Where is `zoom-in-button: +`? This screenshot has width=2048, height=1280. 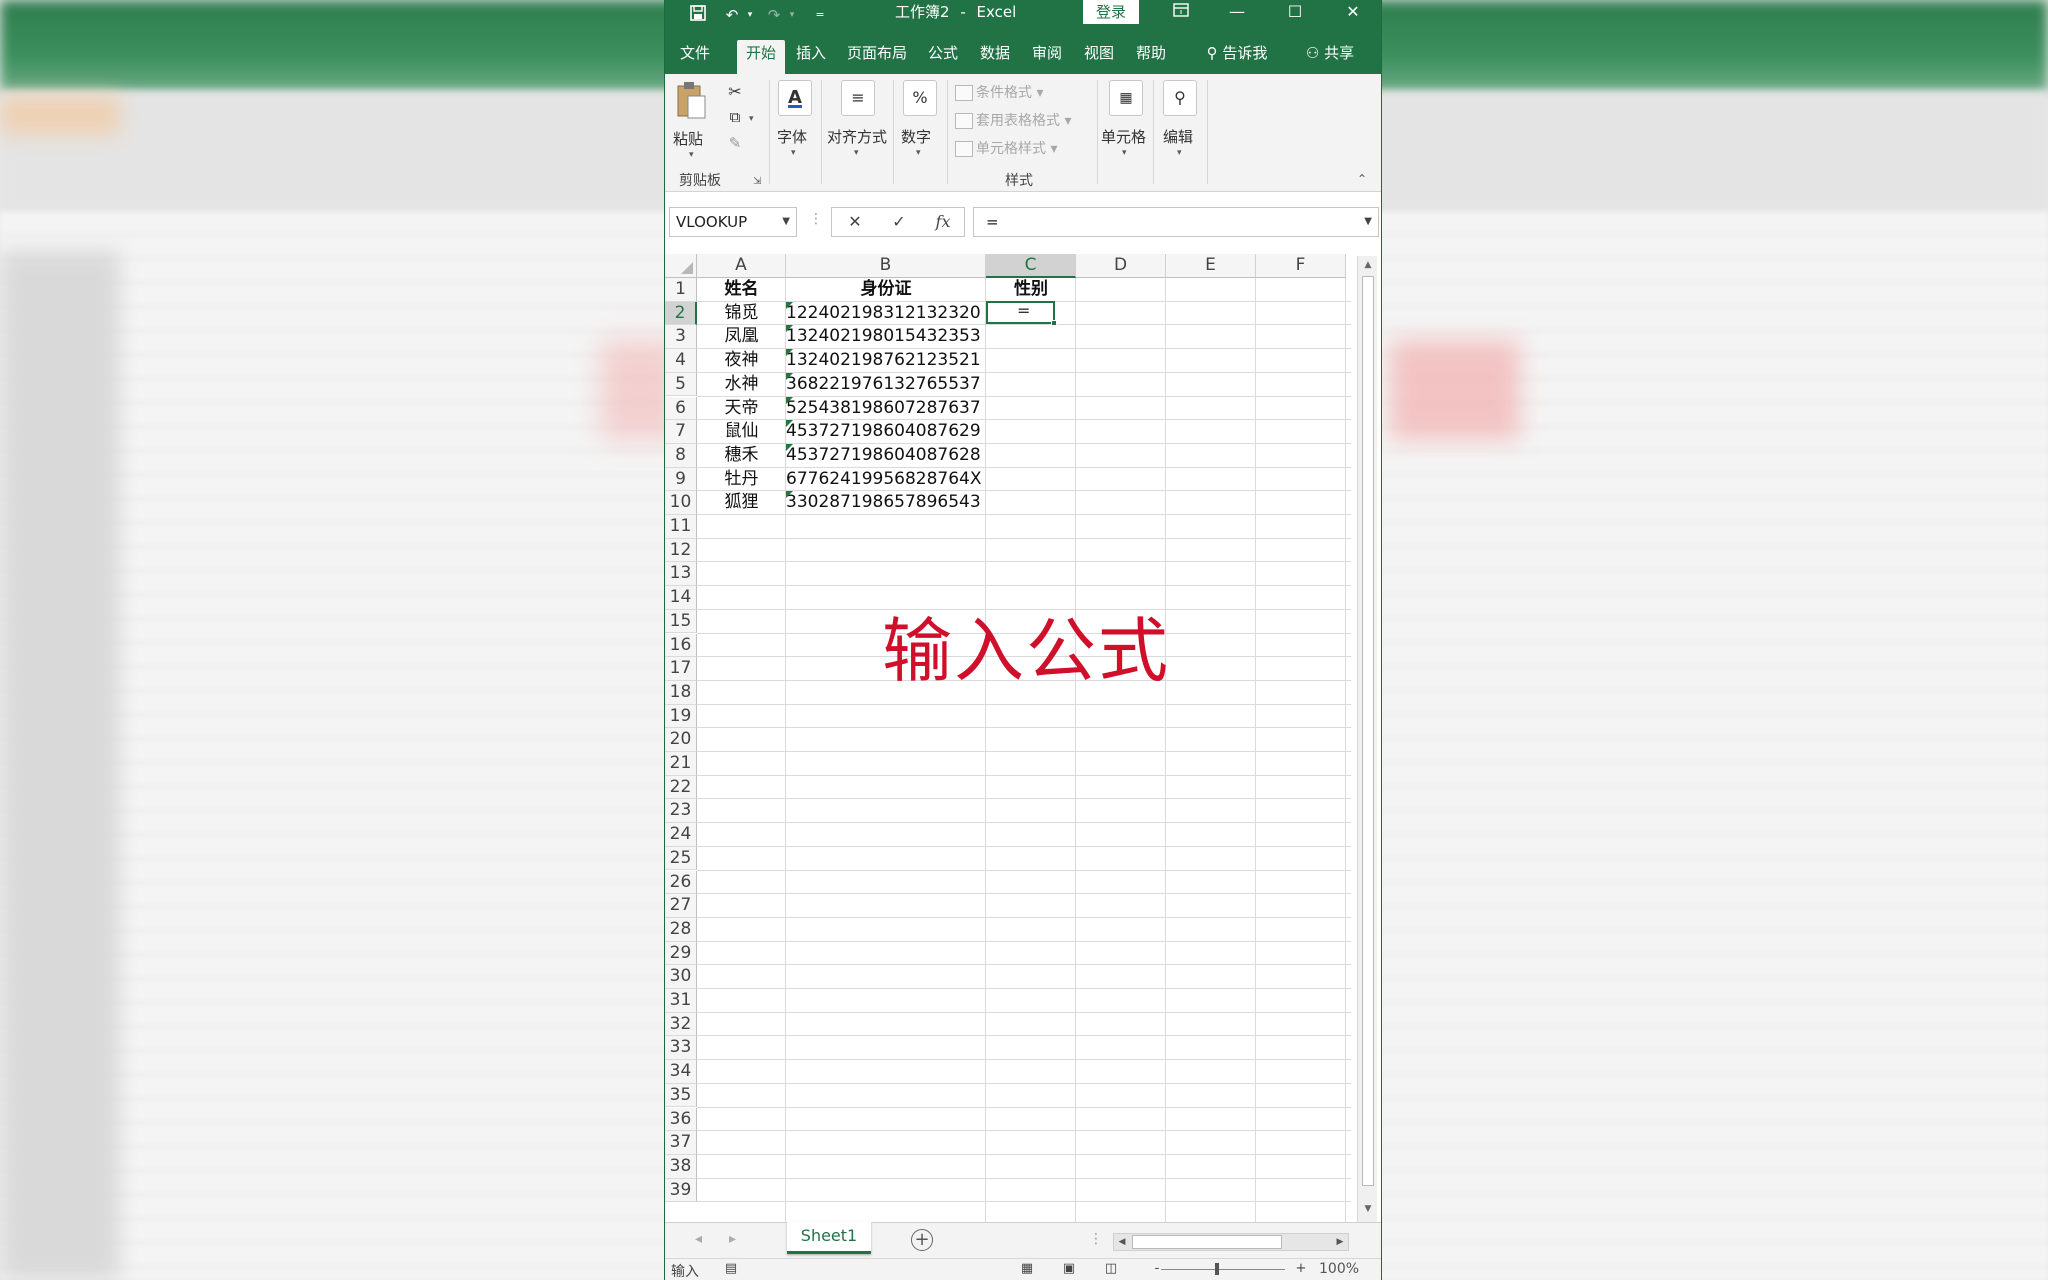 zoom-in-button: + is located at coordinates (1301, 1269).